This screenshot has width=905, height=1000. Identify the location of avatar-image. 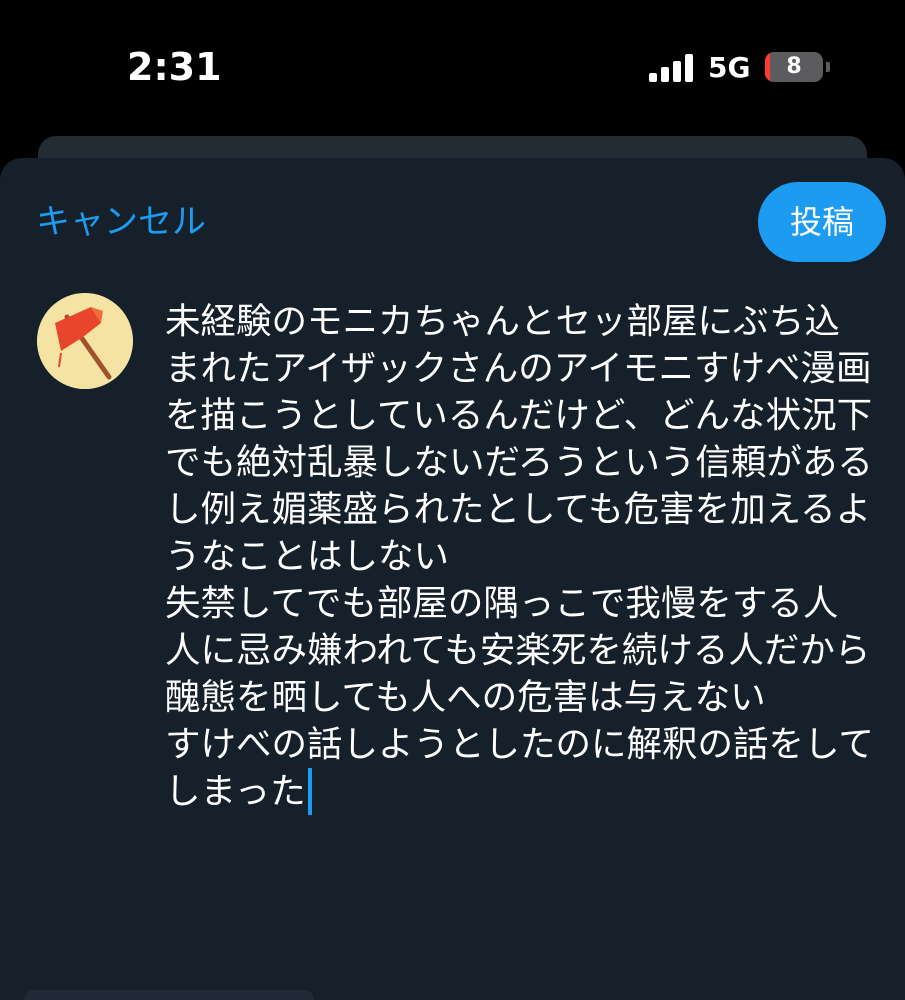
(85, 341).